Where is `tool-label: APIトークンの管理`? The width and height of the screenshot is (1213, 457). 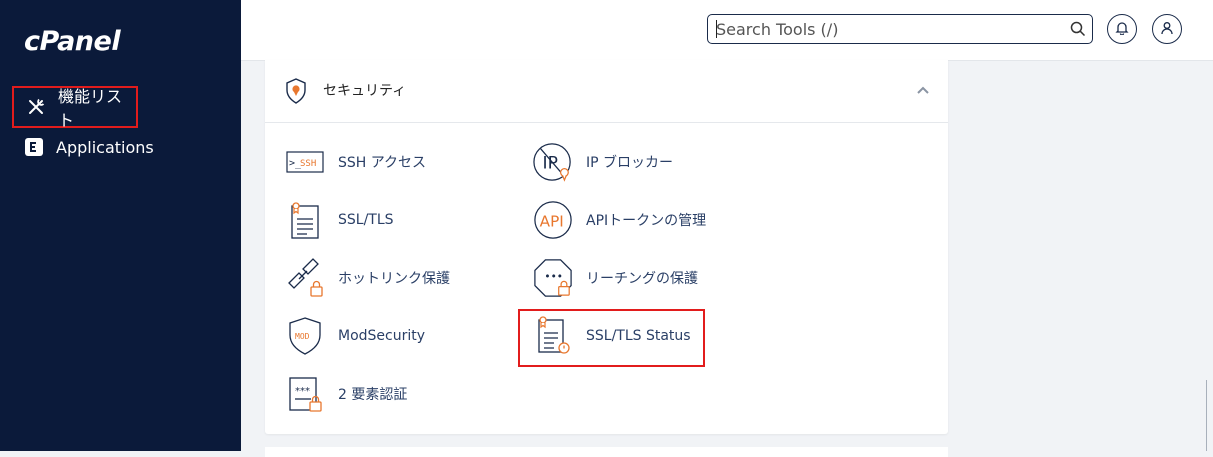 tool-label: APIトークンの管理 is located at coordinates (646, 221).